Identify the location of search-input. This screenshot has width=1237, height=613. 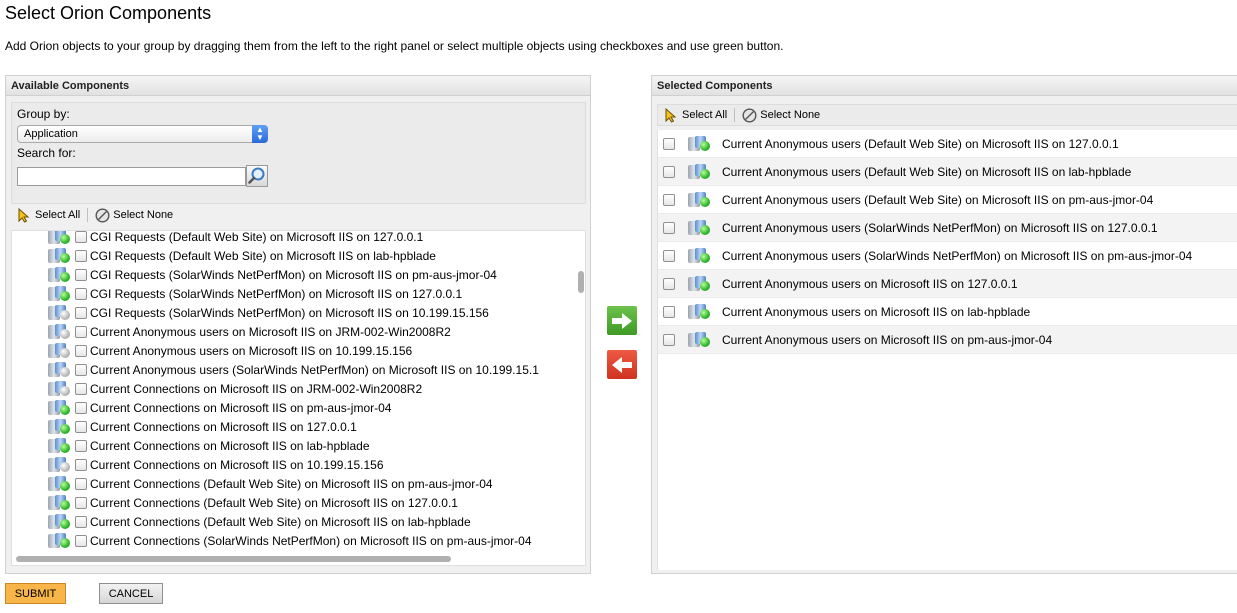
(131, 176).